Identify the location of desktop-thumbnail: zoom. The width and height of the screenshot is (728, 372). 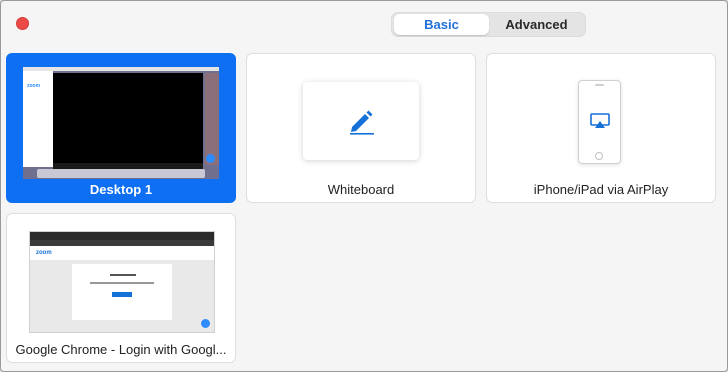
(121, 123).